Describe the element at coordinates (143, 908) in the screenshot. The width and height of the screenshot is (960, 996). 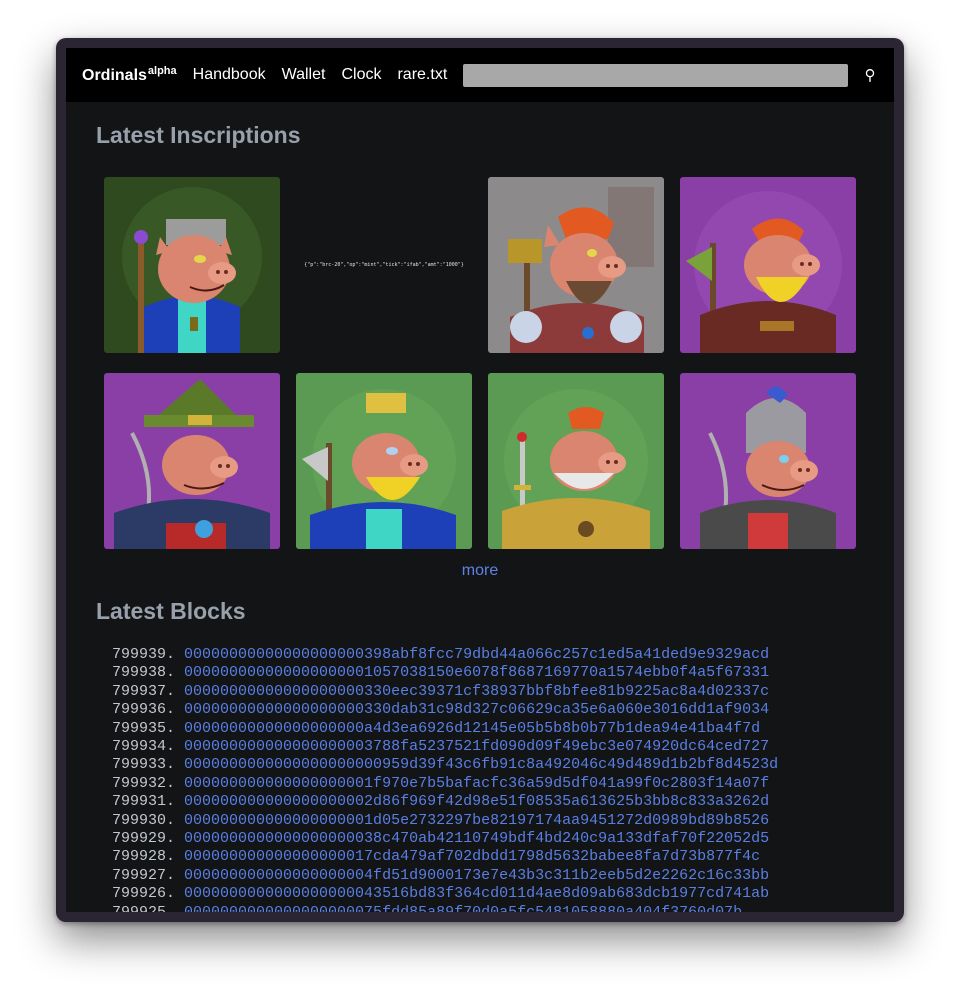
I see `block-height: 799925.` at that location.